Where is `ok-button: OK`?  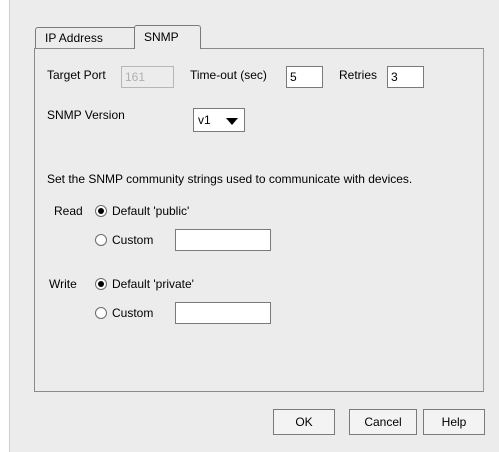
ok-button: OK is located at coordinates (304, 422).